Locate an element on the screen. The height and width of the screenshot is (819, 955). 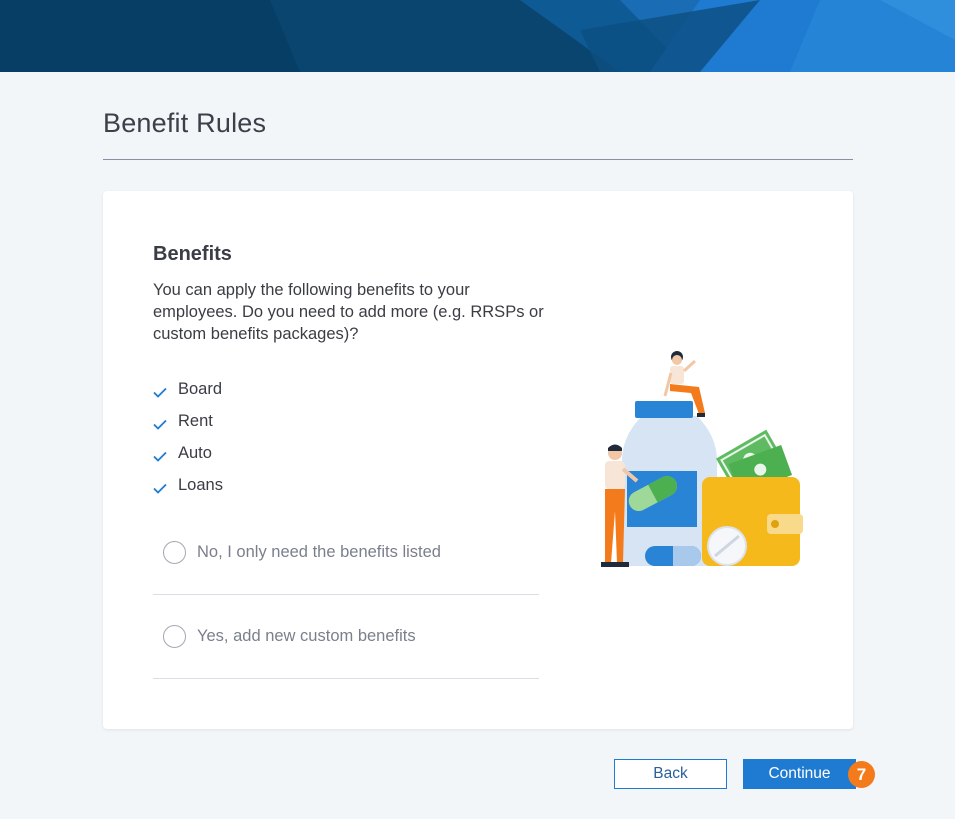
top-banner is located at coordinates (477, 36).